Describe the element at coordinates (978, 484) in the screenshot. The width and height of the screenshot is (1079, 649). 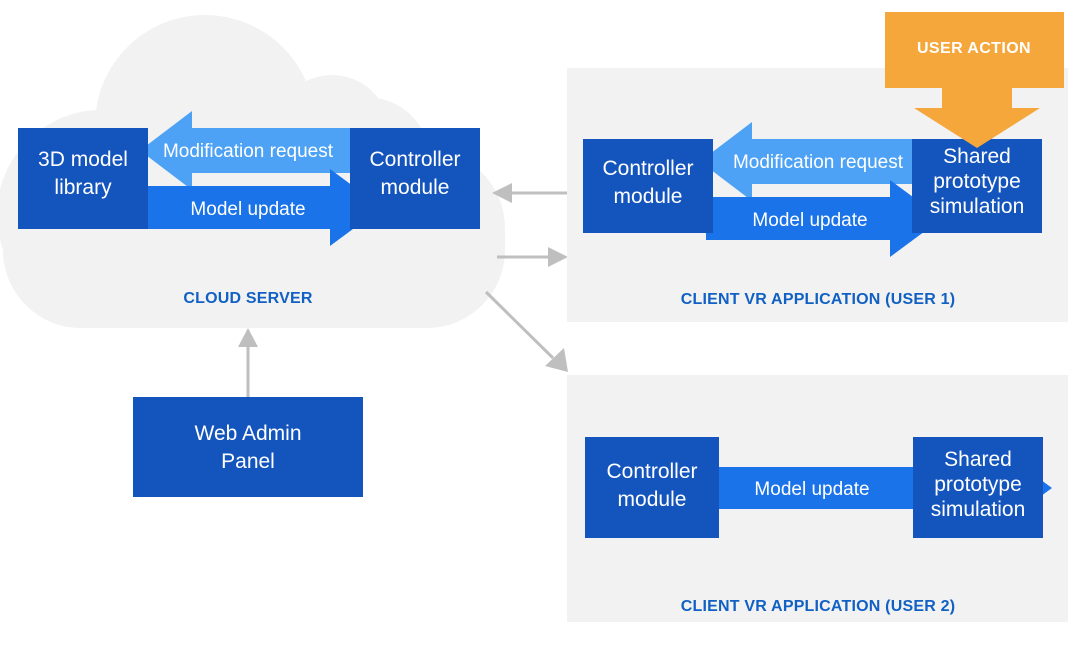
I see `shared-prototype-u2-label-line2: prototype` at that location.